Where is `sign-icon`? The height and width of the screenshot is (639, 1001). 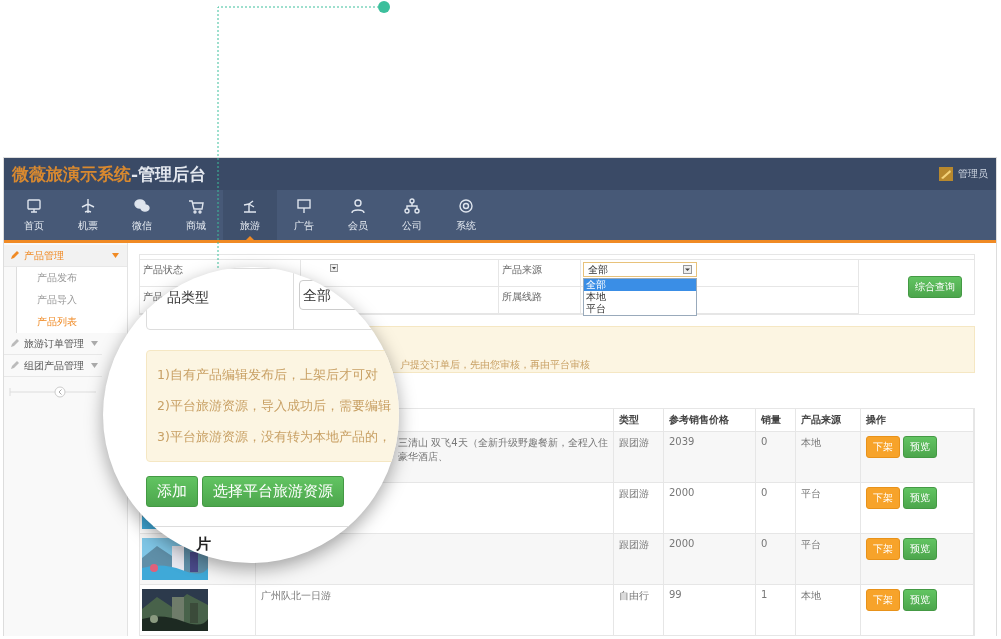 sign-icon is located at coordinates (304, 205).